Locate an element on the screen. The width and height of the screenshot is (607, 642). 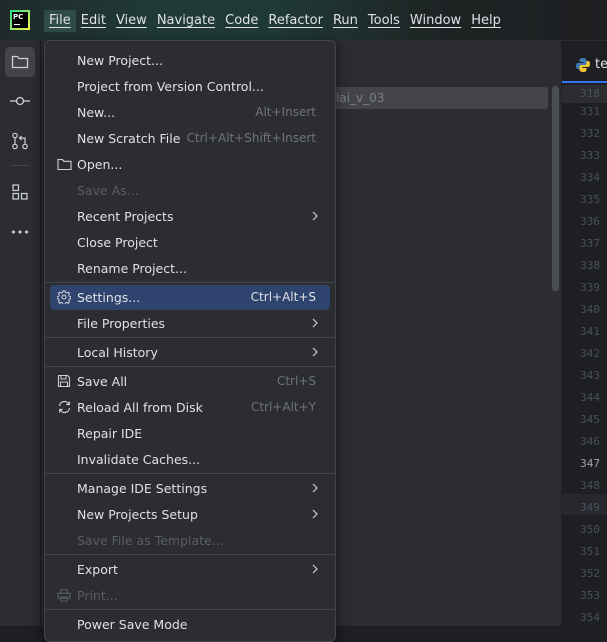
menu-file: File is located at coordinates (60, 21).